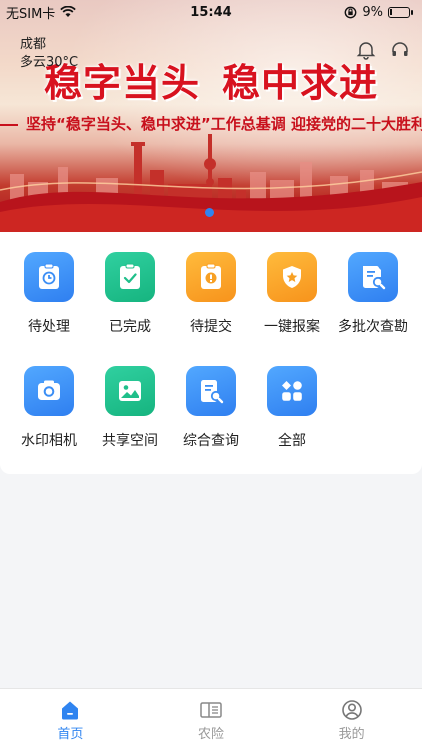 This screenshot has height=750, width=422. What do you see at coordinates (391, 11) in the screenshot?
I see `battery-fill` at bounding box center [391, 11].